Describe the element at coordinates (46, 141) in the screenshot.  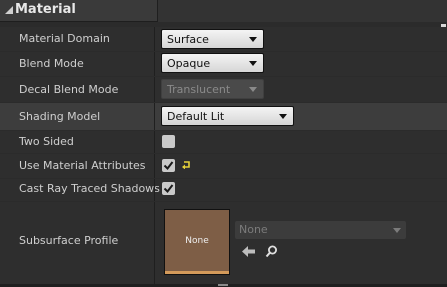
I see `two-sided-label: Two Sided` at that location.